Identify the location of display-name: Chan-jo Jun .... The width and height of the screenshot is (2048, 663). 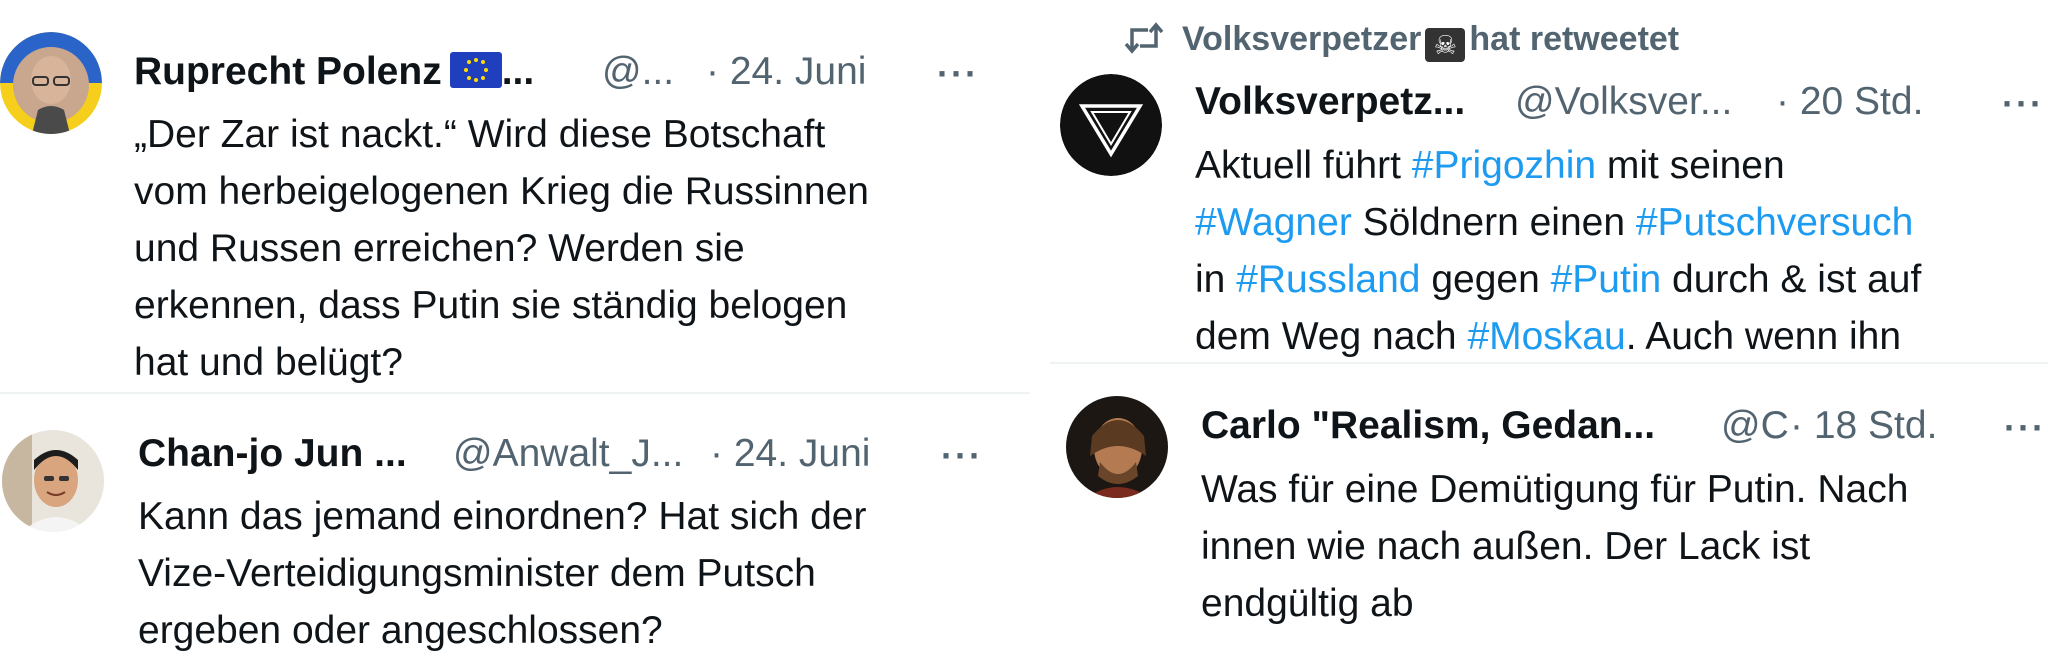
(272, 454).